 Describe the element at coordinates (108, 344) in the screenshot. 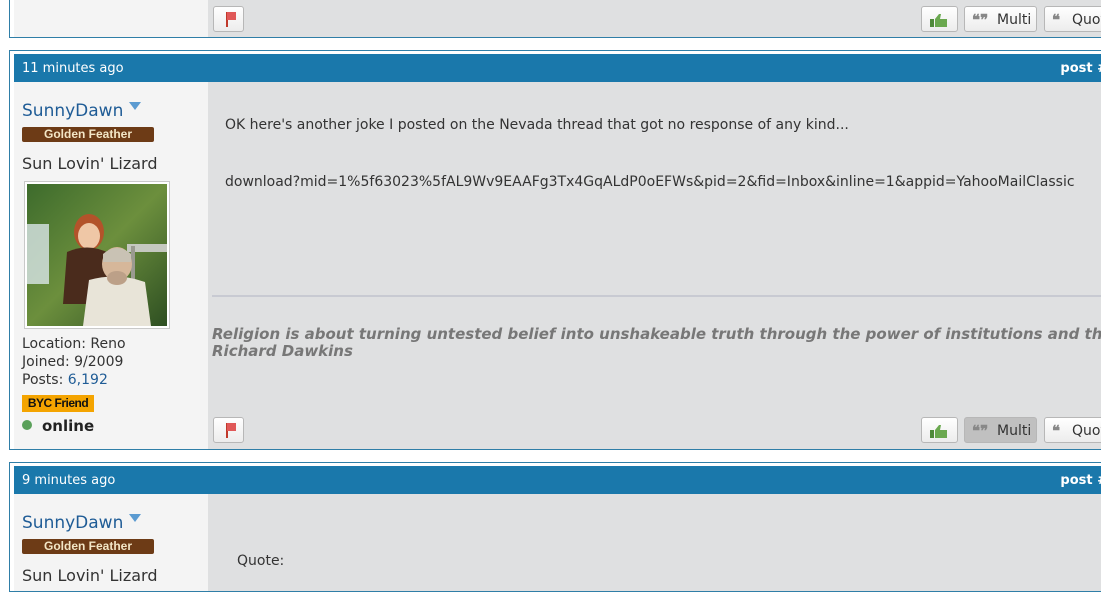

I see `location-value: Reno` at that location.